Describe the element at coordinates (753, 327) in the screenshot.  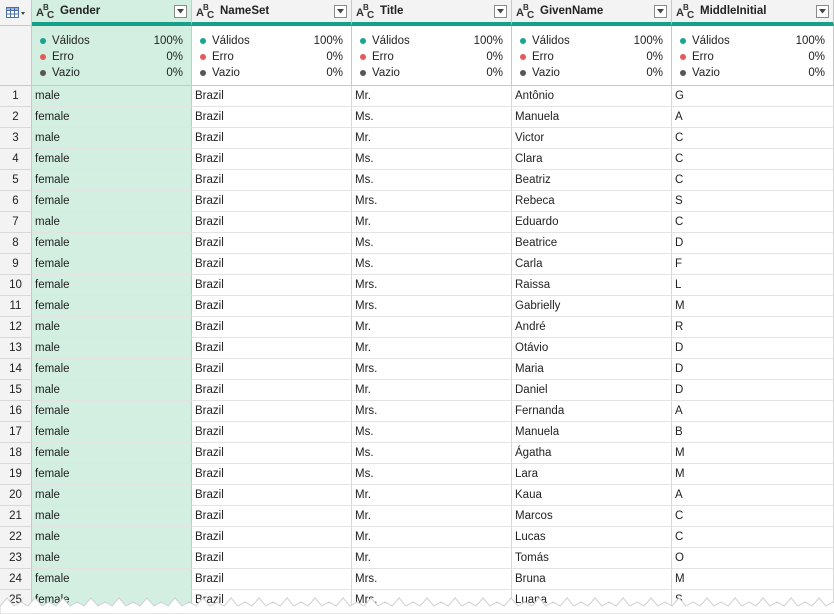
I see `cell-middleinitial: R` at that location.